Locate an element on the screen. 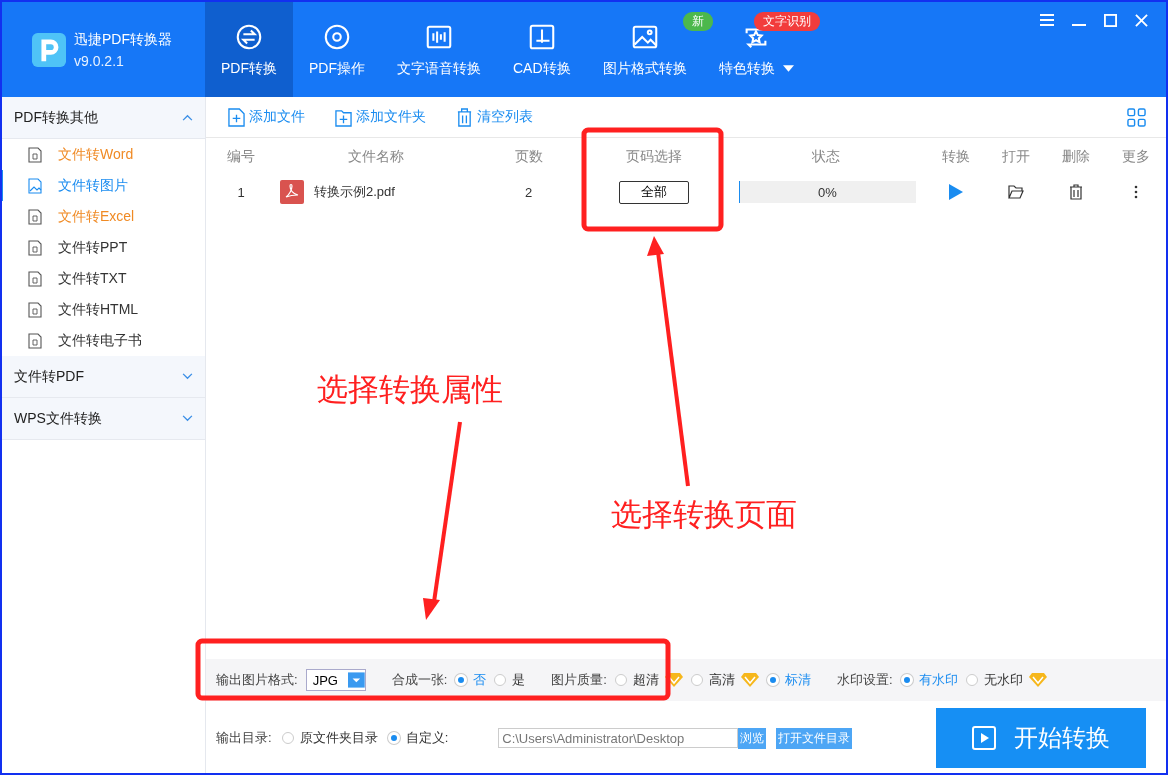 The image size is (1168, 775). page-range-button: 全部 is located at coordinates (653, 192).